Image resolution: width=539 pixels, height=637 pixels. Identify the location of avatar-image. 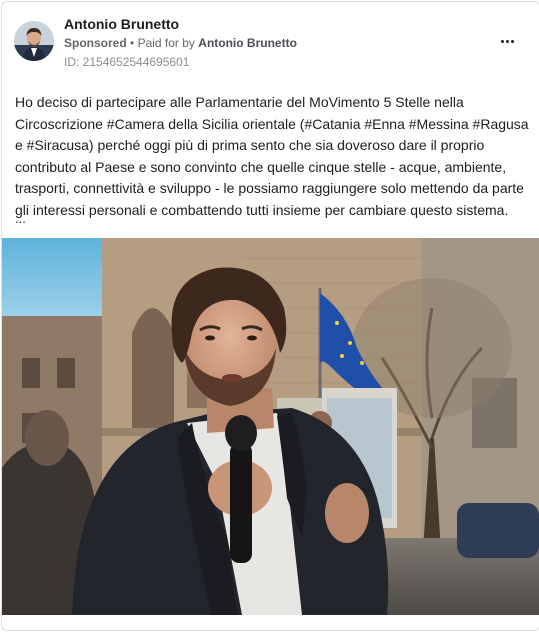
(34, 41).